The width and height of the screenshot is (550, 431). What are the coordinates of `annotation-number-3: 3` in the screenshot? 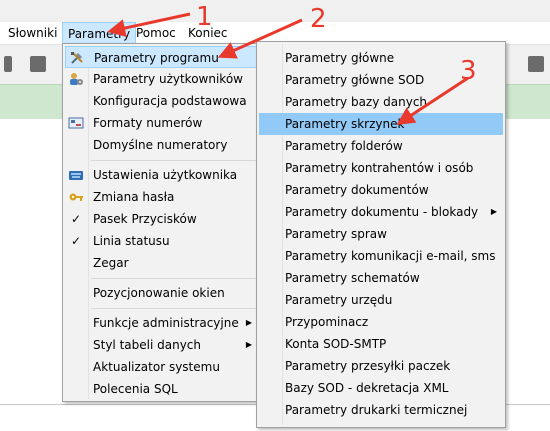 It's located at (468, 71).